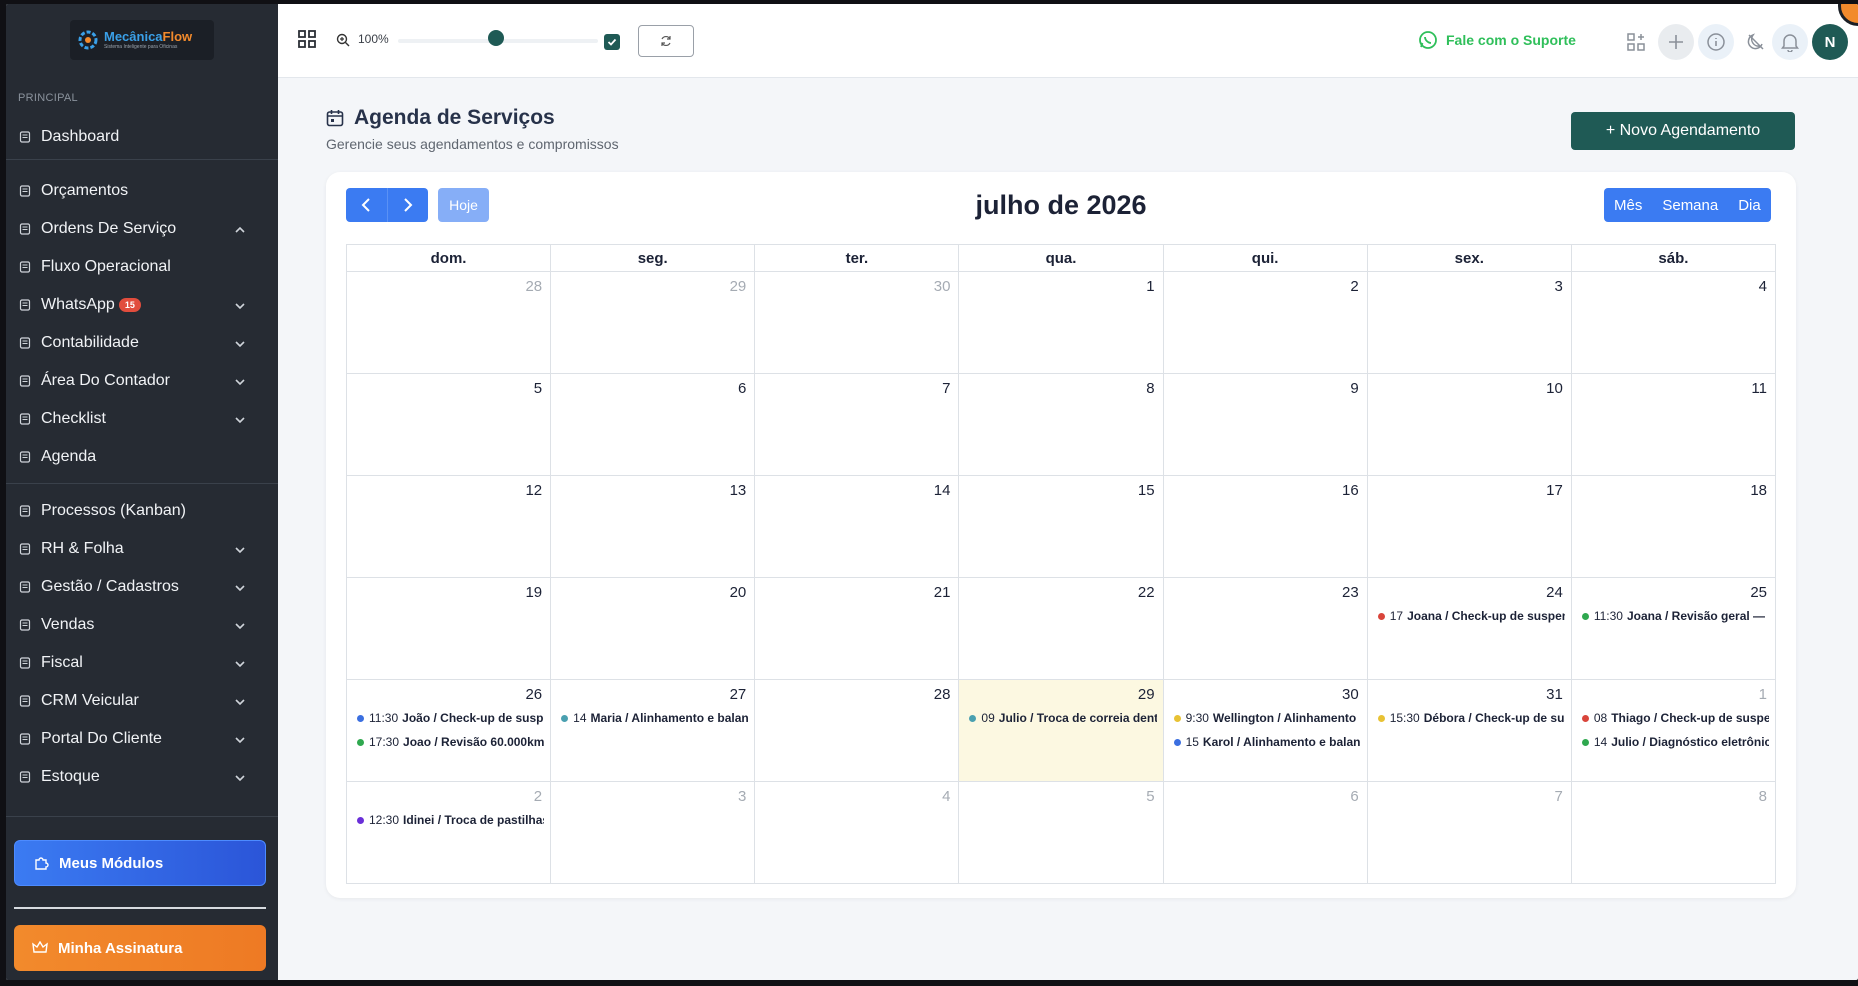 The height and width of the screenshot is (986, 1858). What do you see at coordinates (1673, 591) in the screenshot?
I see `day-number: 25` at bounding box center [1673, 591].